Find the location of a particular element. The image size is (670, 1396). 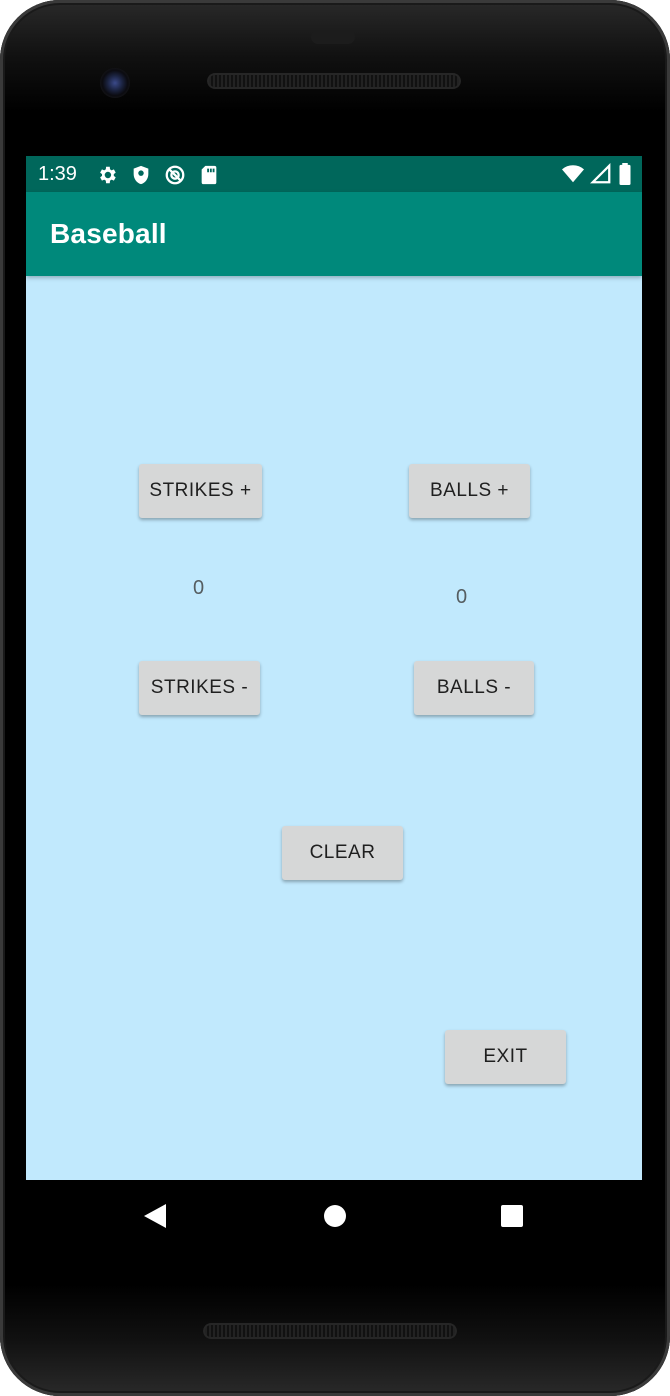

bottom-speaker is located at coordinates (330, 1331).